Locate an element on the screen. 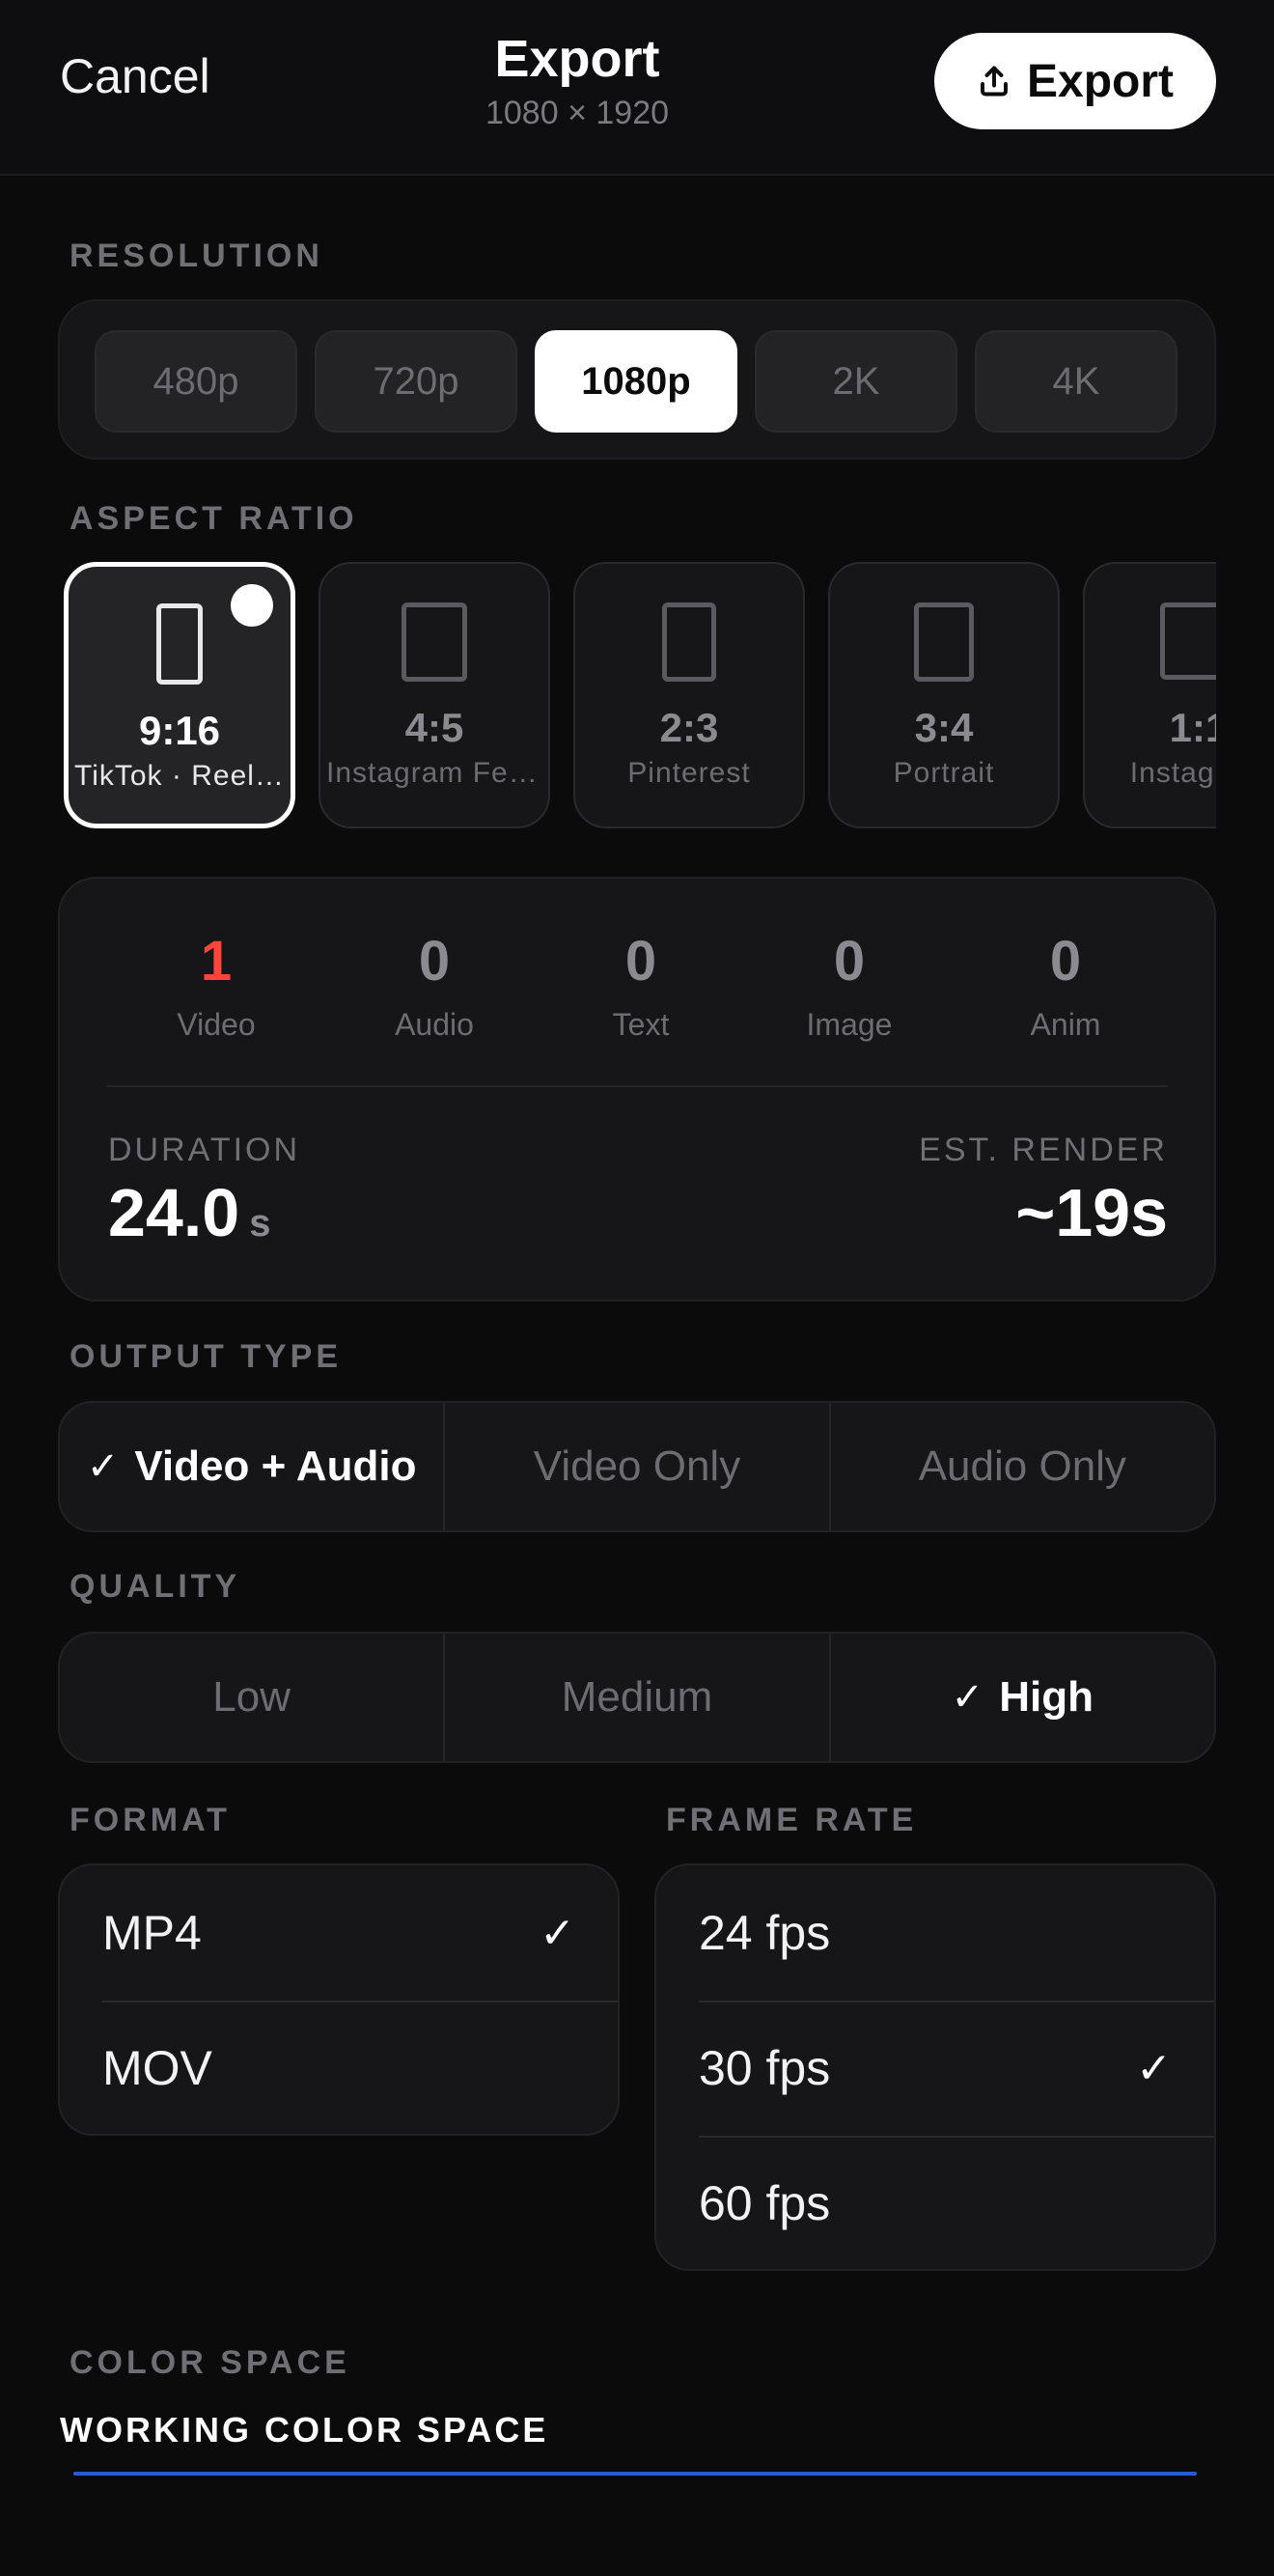 The height and width of the screenshot is (2576, 1274). selected-indicator-icon is located at coordinates (252, 606).